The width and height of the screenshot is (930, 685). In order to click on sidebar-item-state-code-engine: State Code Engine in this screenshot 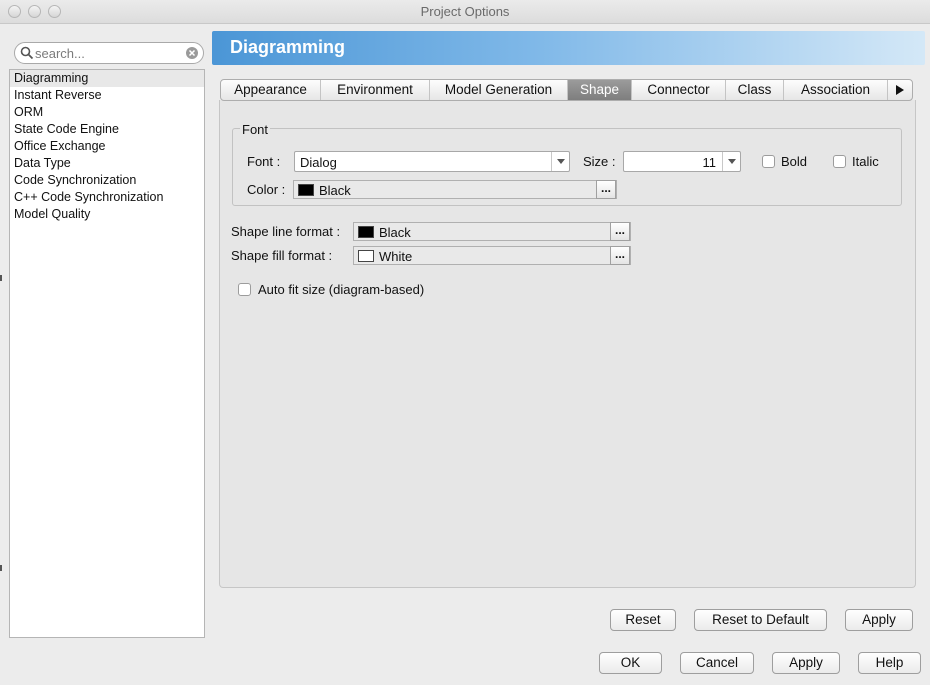, I will do `click(107, 129)`.